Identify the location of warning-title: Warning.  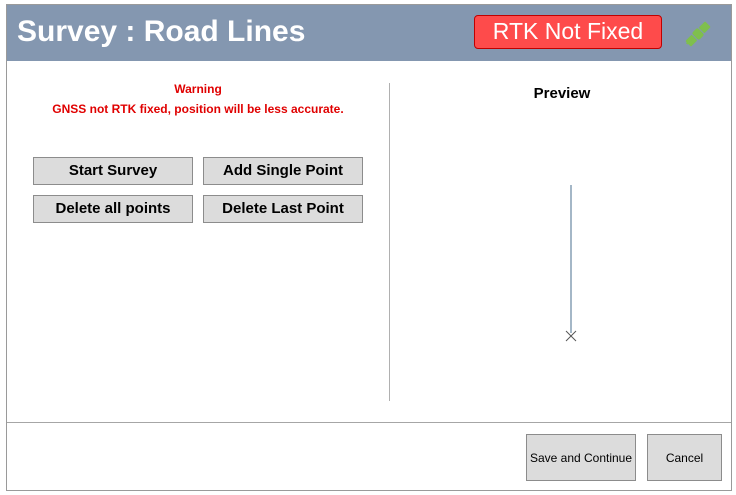
(198, 89).